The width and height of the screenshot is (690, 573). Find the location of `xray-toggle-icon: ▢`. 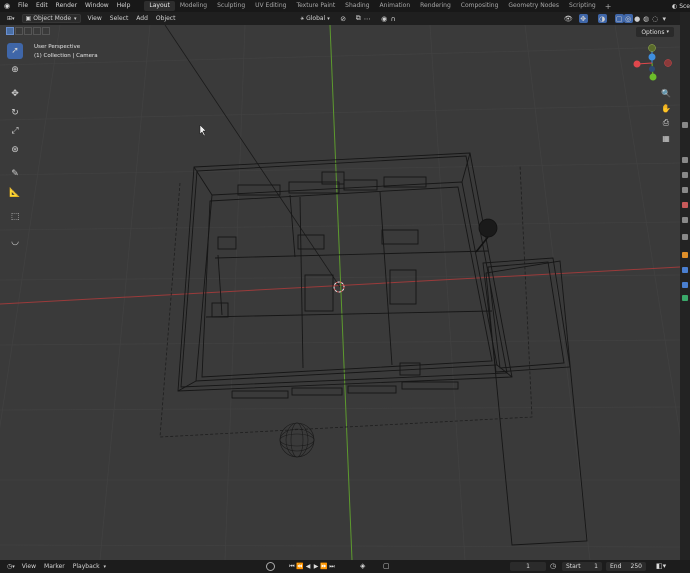

xray-toggle-icon: ▢ is located at coordinates (619, 18).